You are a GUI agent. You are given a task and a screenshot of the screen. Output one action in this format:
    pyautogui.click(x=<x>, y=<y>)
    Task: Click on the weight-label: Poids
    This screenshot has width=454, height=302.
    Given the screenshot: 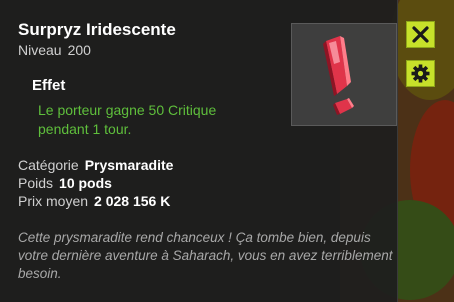 What is the action you would take?
    pyautogui.click(x=36, y=183)
    